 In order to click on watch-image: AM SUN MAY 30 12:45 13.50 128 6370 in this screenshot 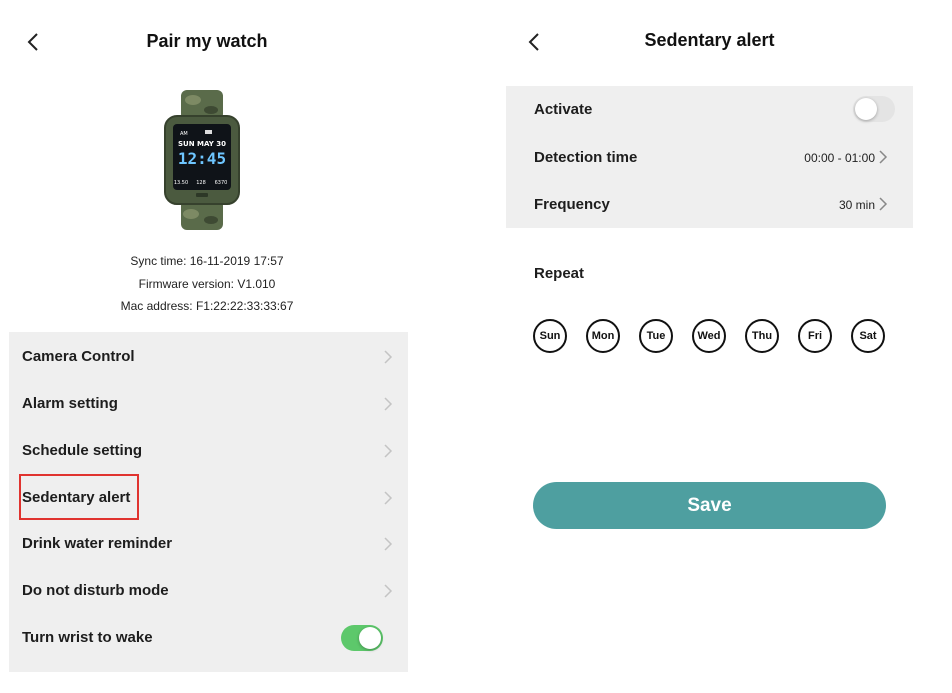, I will do `click(202, 160)`.